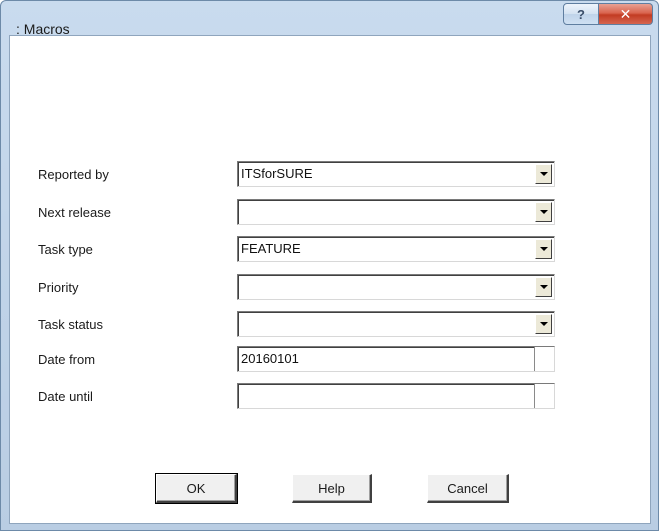 This screenshot has height=531, width=659. I want to click on date-from-field: 20160101, so click(396, 359).